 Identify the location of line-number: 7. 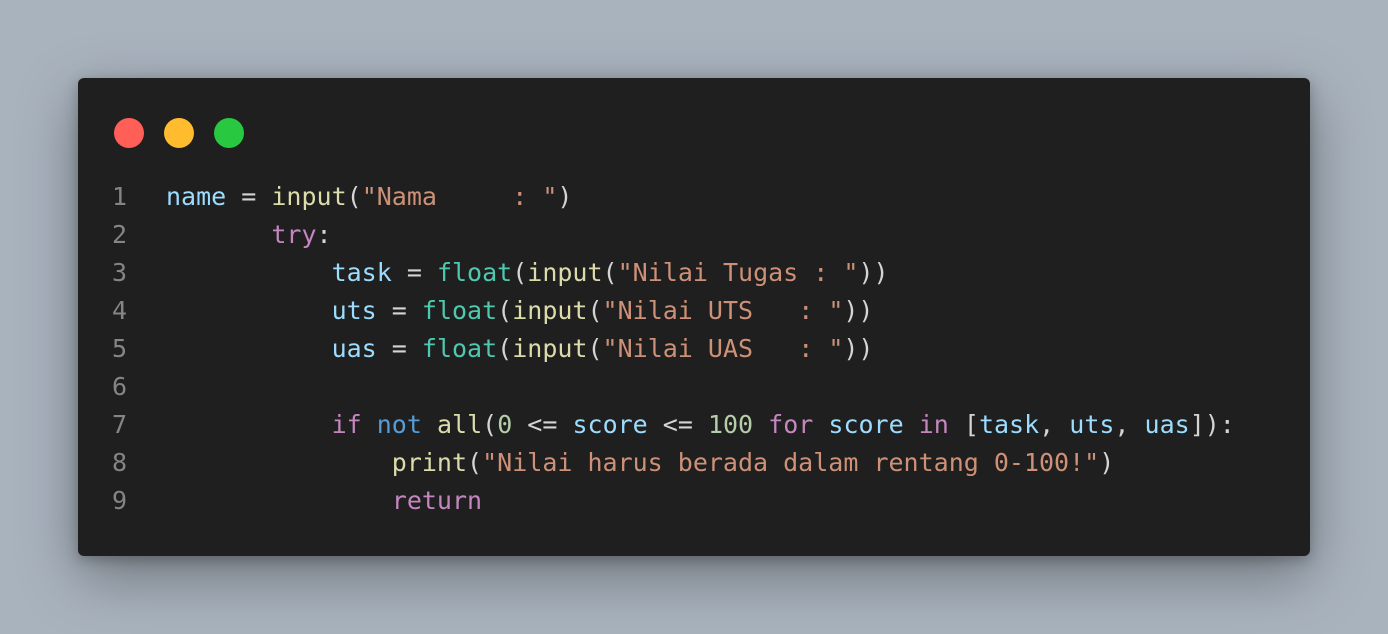
(120, 424).